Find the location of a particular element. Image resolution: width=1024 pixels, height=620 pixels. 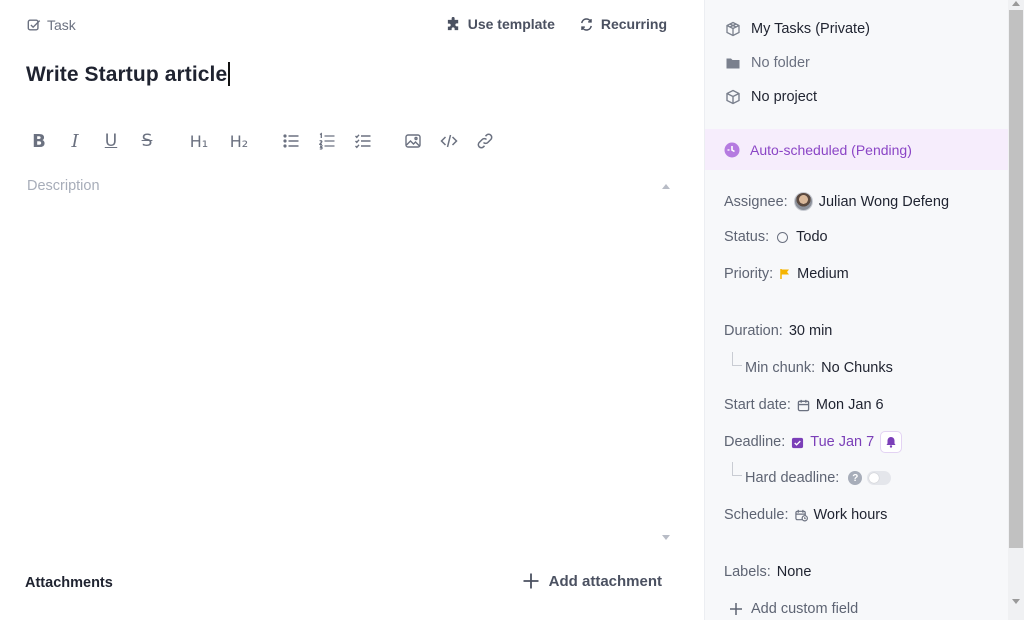

calendar-clock-icon is located at coordinates (801, 515).